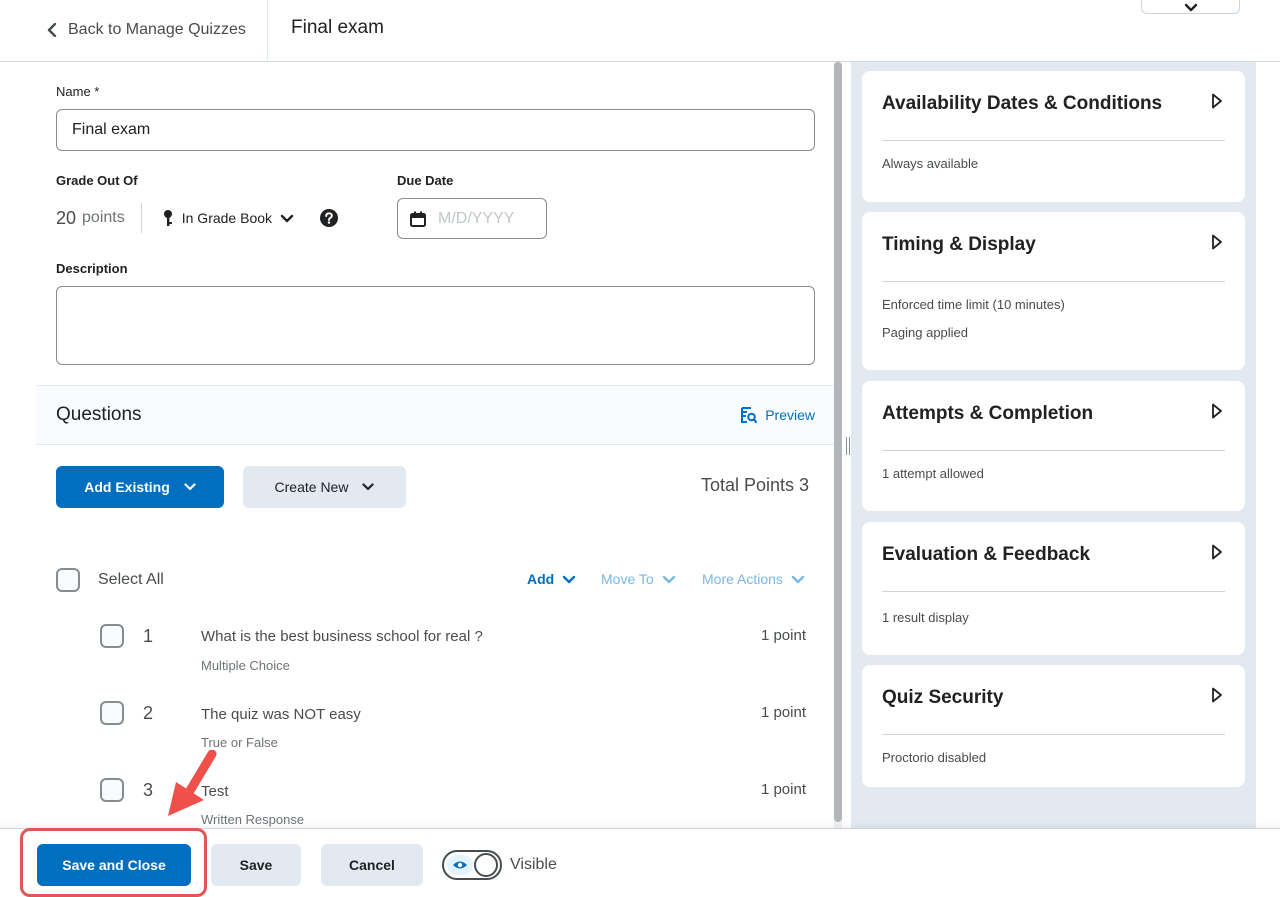 This screenshot has width=1280, height=897. I want to click on question-2-points: 1 point, so click(783, 712).